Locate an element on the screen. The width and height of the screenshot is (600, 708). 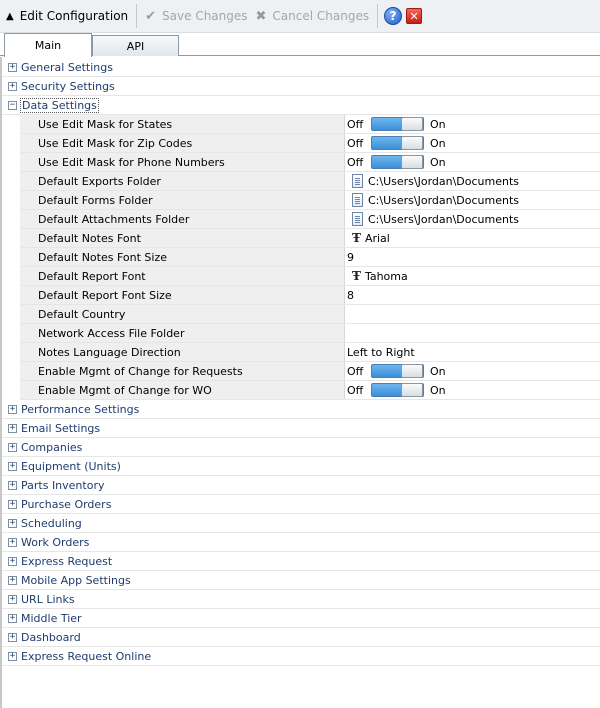
property-row: Notes Language Direction Left to Right is located at coordinates (310, 352).